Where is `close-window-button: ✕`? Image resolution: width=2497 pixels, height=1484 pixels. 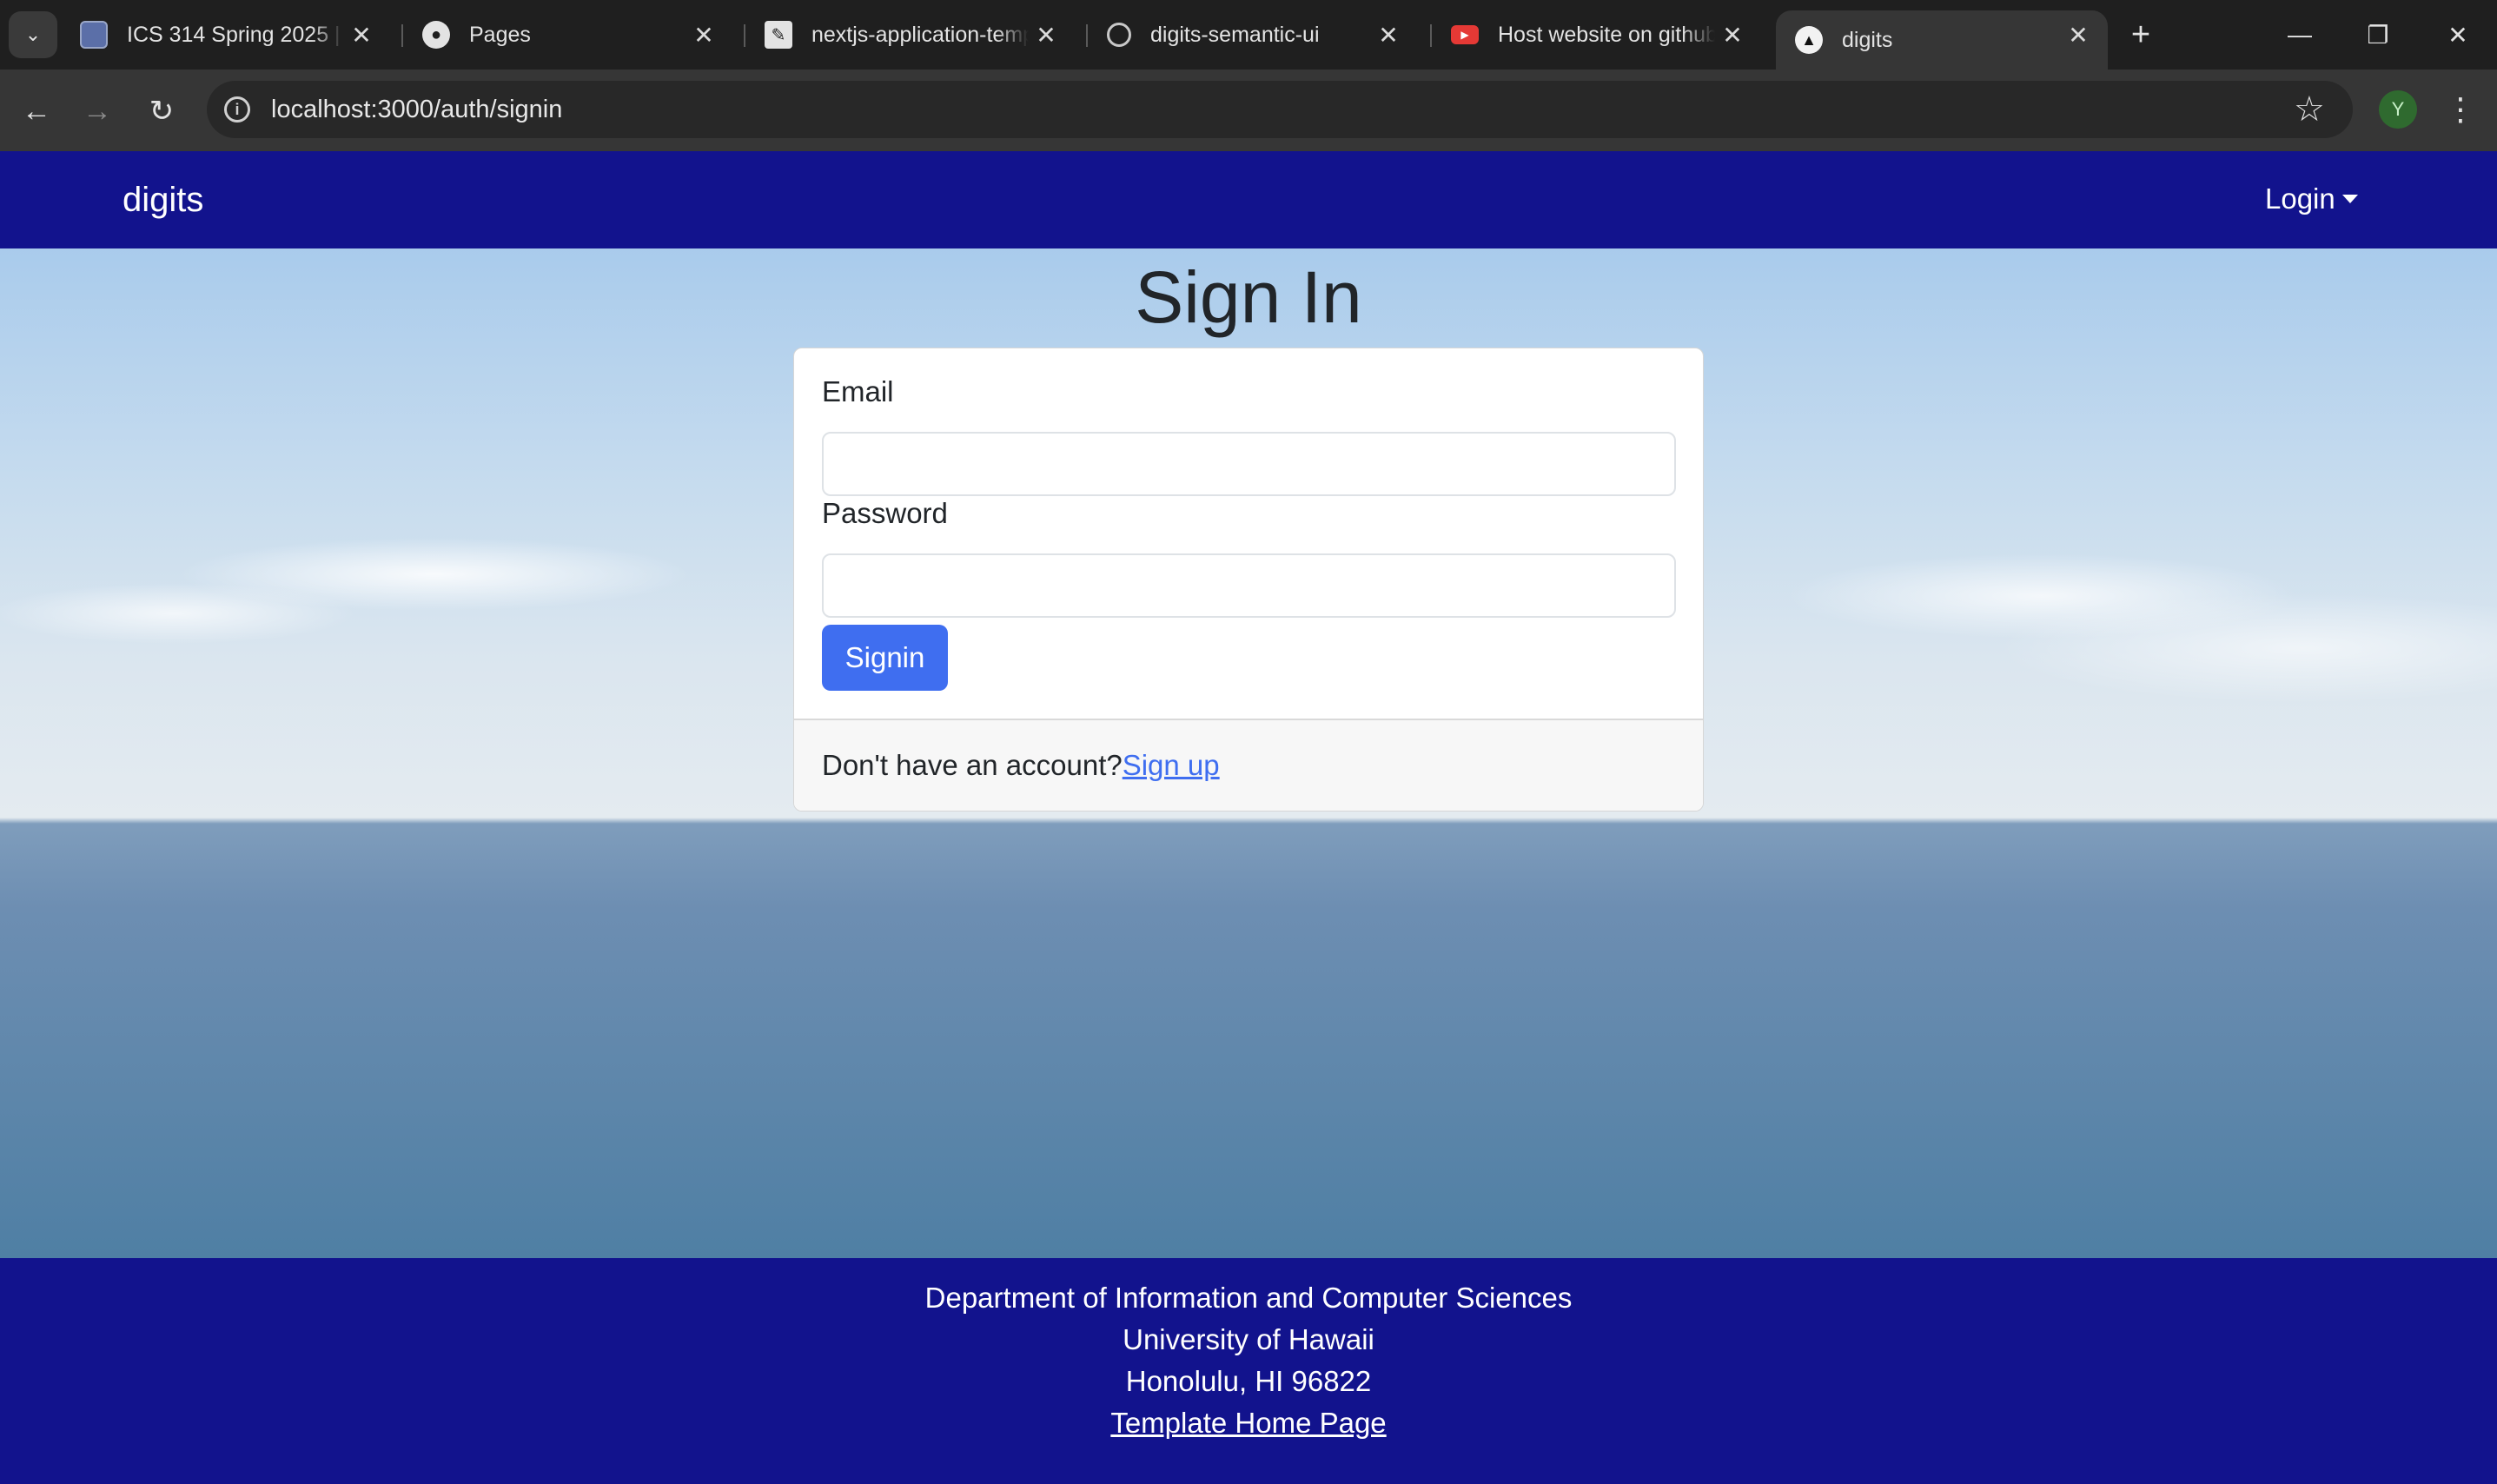 close-window-button: ✕ is located at coordinates (2457, 35).